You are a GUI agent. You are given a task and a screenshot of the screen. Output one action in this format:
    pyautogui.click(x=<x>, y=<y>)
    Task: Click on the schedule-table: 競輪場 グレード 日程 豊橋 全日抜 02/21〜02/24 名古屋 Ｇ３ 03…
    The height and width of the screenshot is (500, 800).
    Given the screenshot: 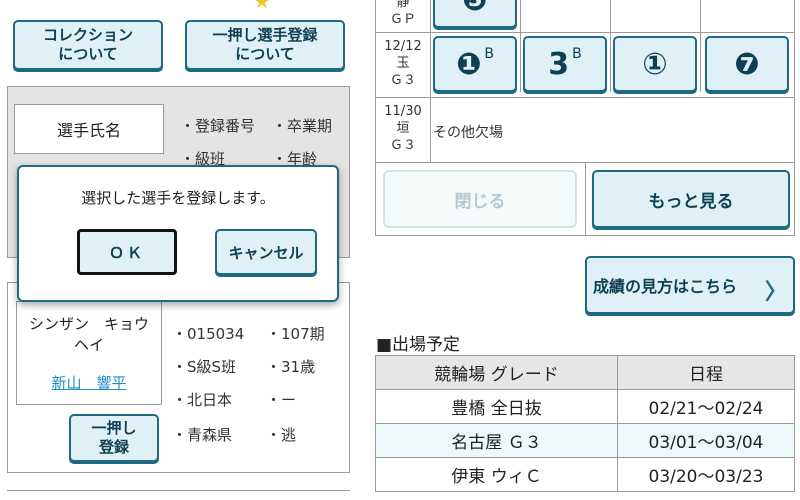 What is the action you would take?
    pyautogui.click(x=585, y=423)
    